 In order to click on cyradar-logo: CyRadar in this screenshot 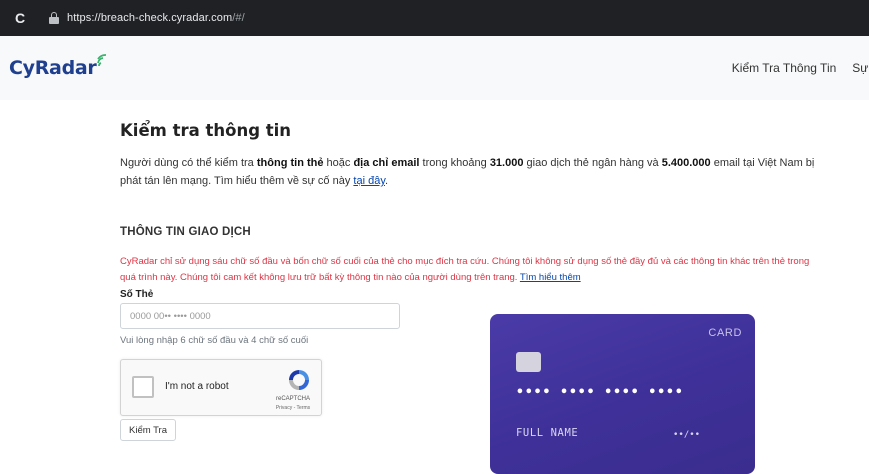, I will do `click(59, 66)`.